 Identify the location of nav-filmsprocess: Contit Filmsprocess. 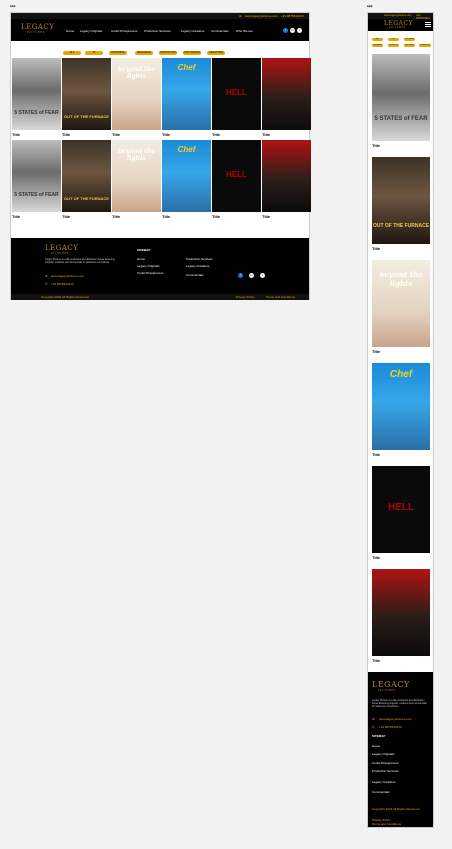
(124, 31).